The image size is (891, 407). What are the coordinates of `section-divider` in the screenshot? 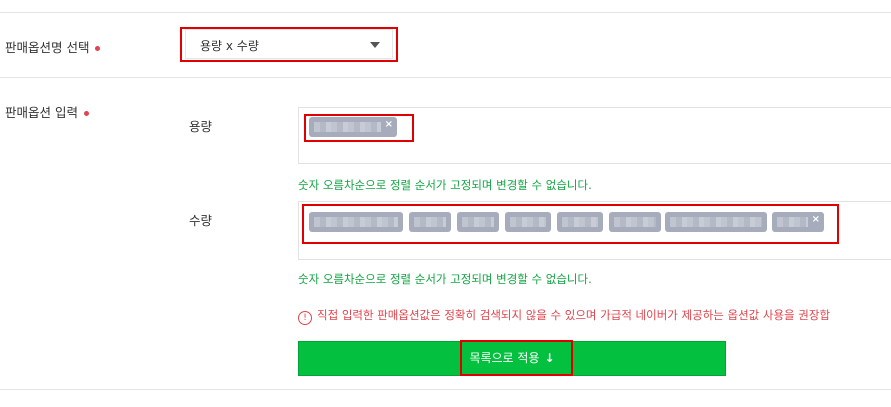 It's located at (445, 77).